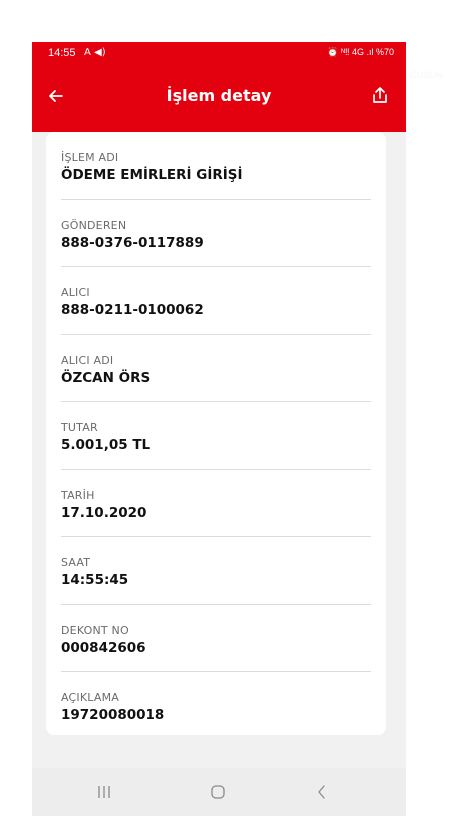  Describe the element at coordinates (219, 54) in the screenshot. I see `status-bar: 14:55 A ◀) ⏰ ᴺ‼ 4G .ıl %70` at that location.